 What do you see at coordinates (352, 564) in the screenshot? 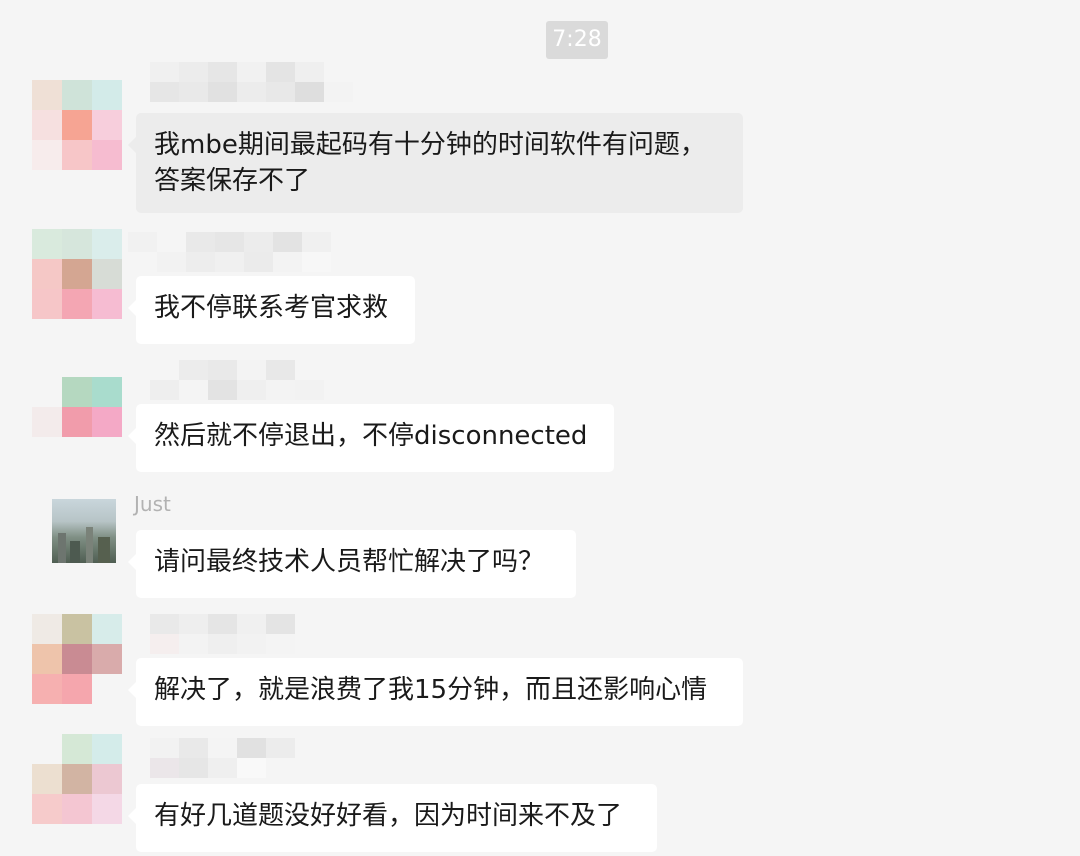
I see `message-bubble: 请问最终技术人员帮忙解决了吗？` at bounding box center [352, 564].